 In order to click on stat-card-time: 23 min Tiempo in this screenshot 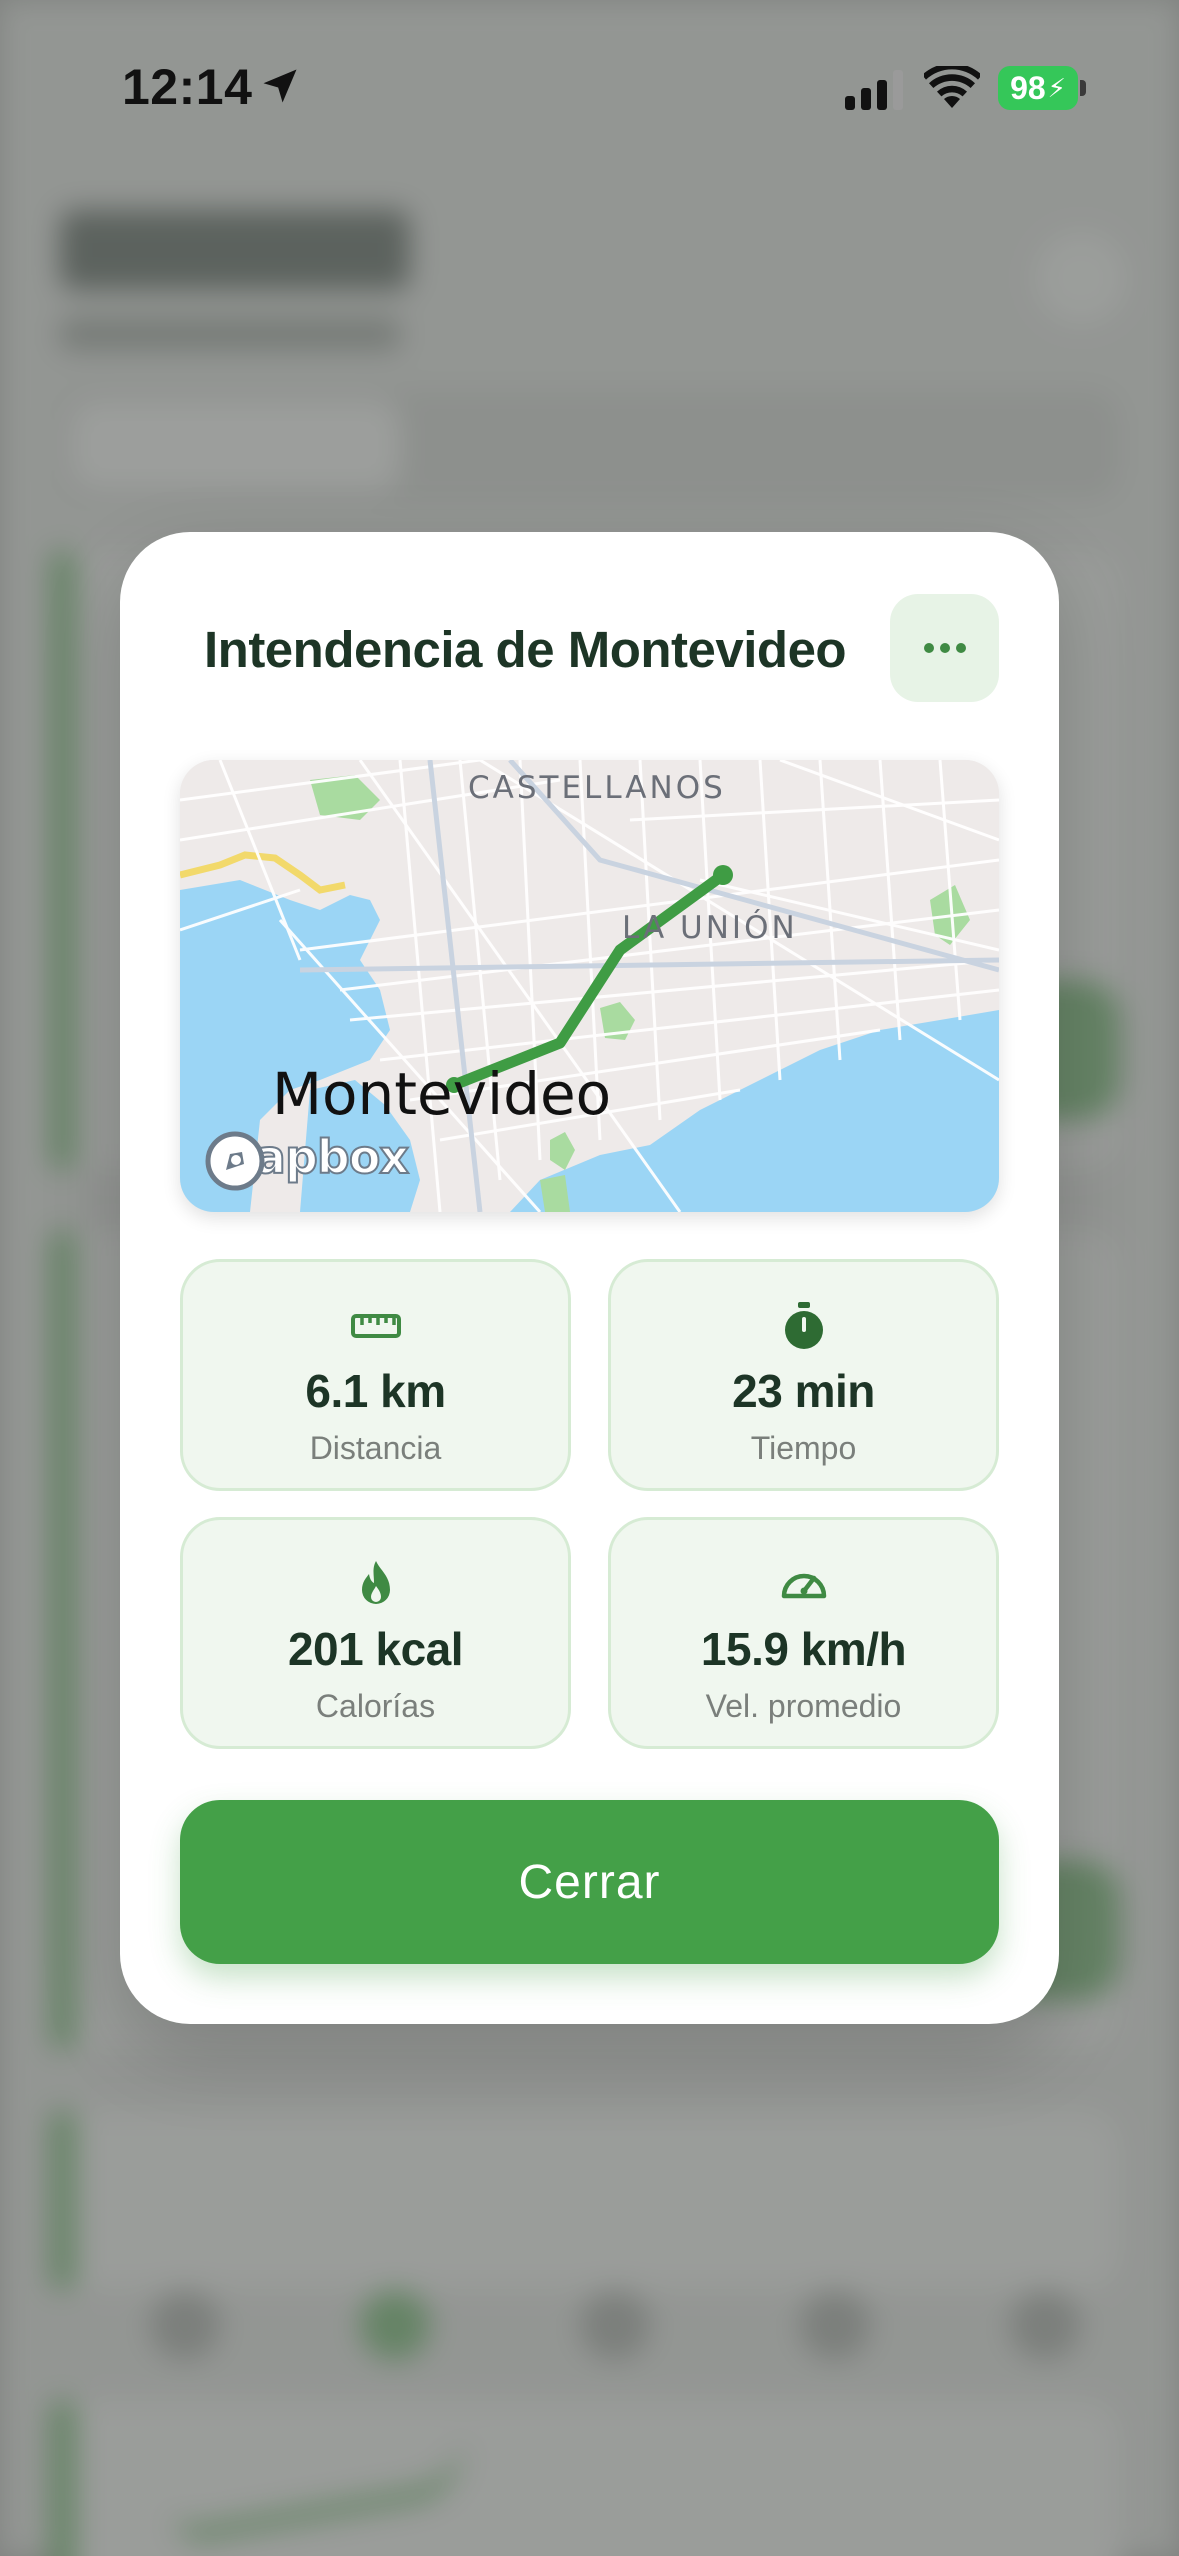, I will do `click(803, 1375)`.